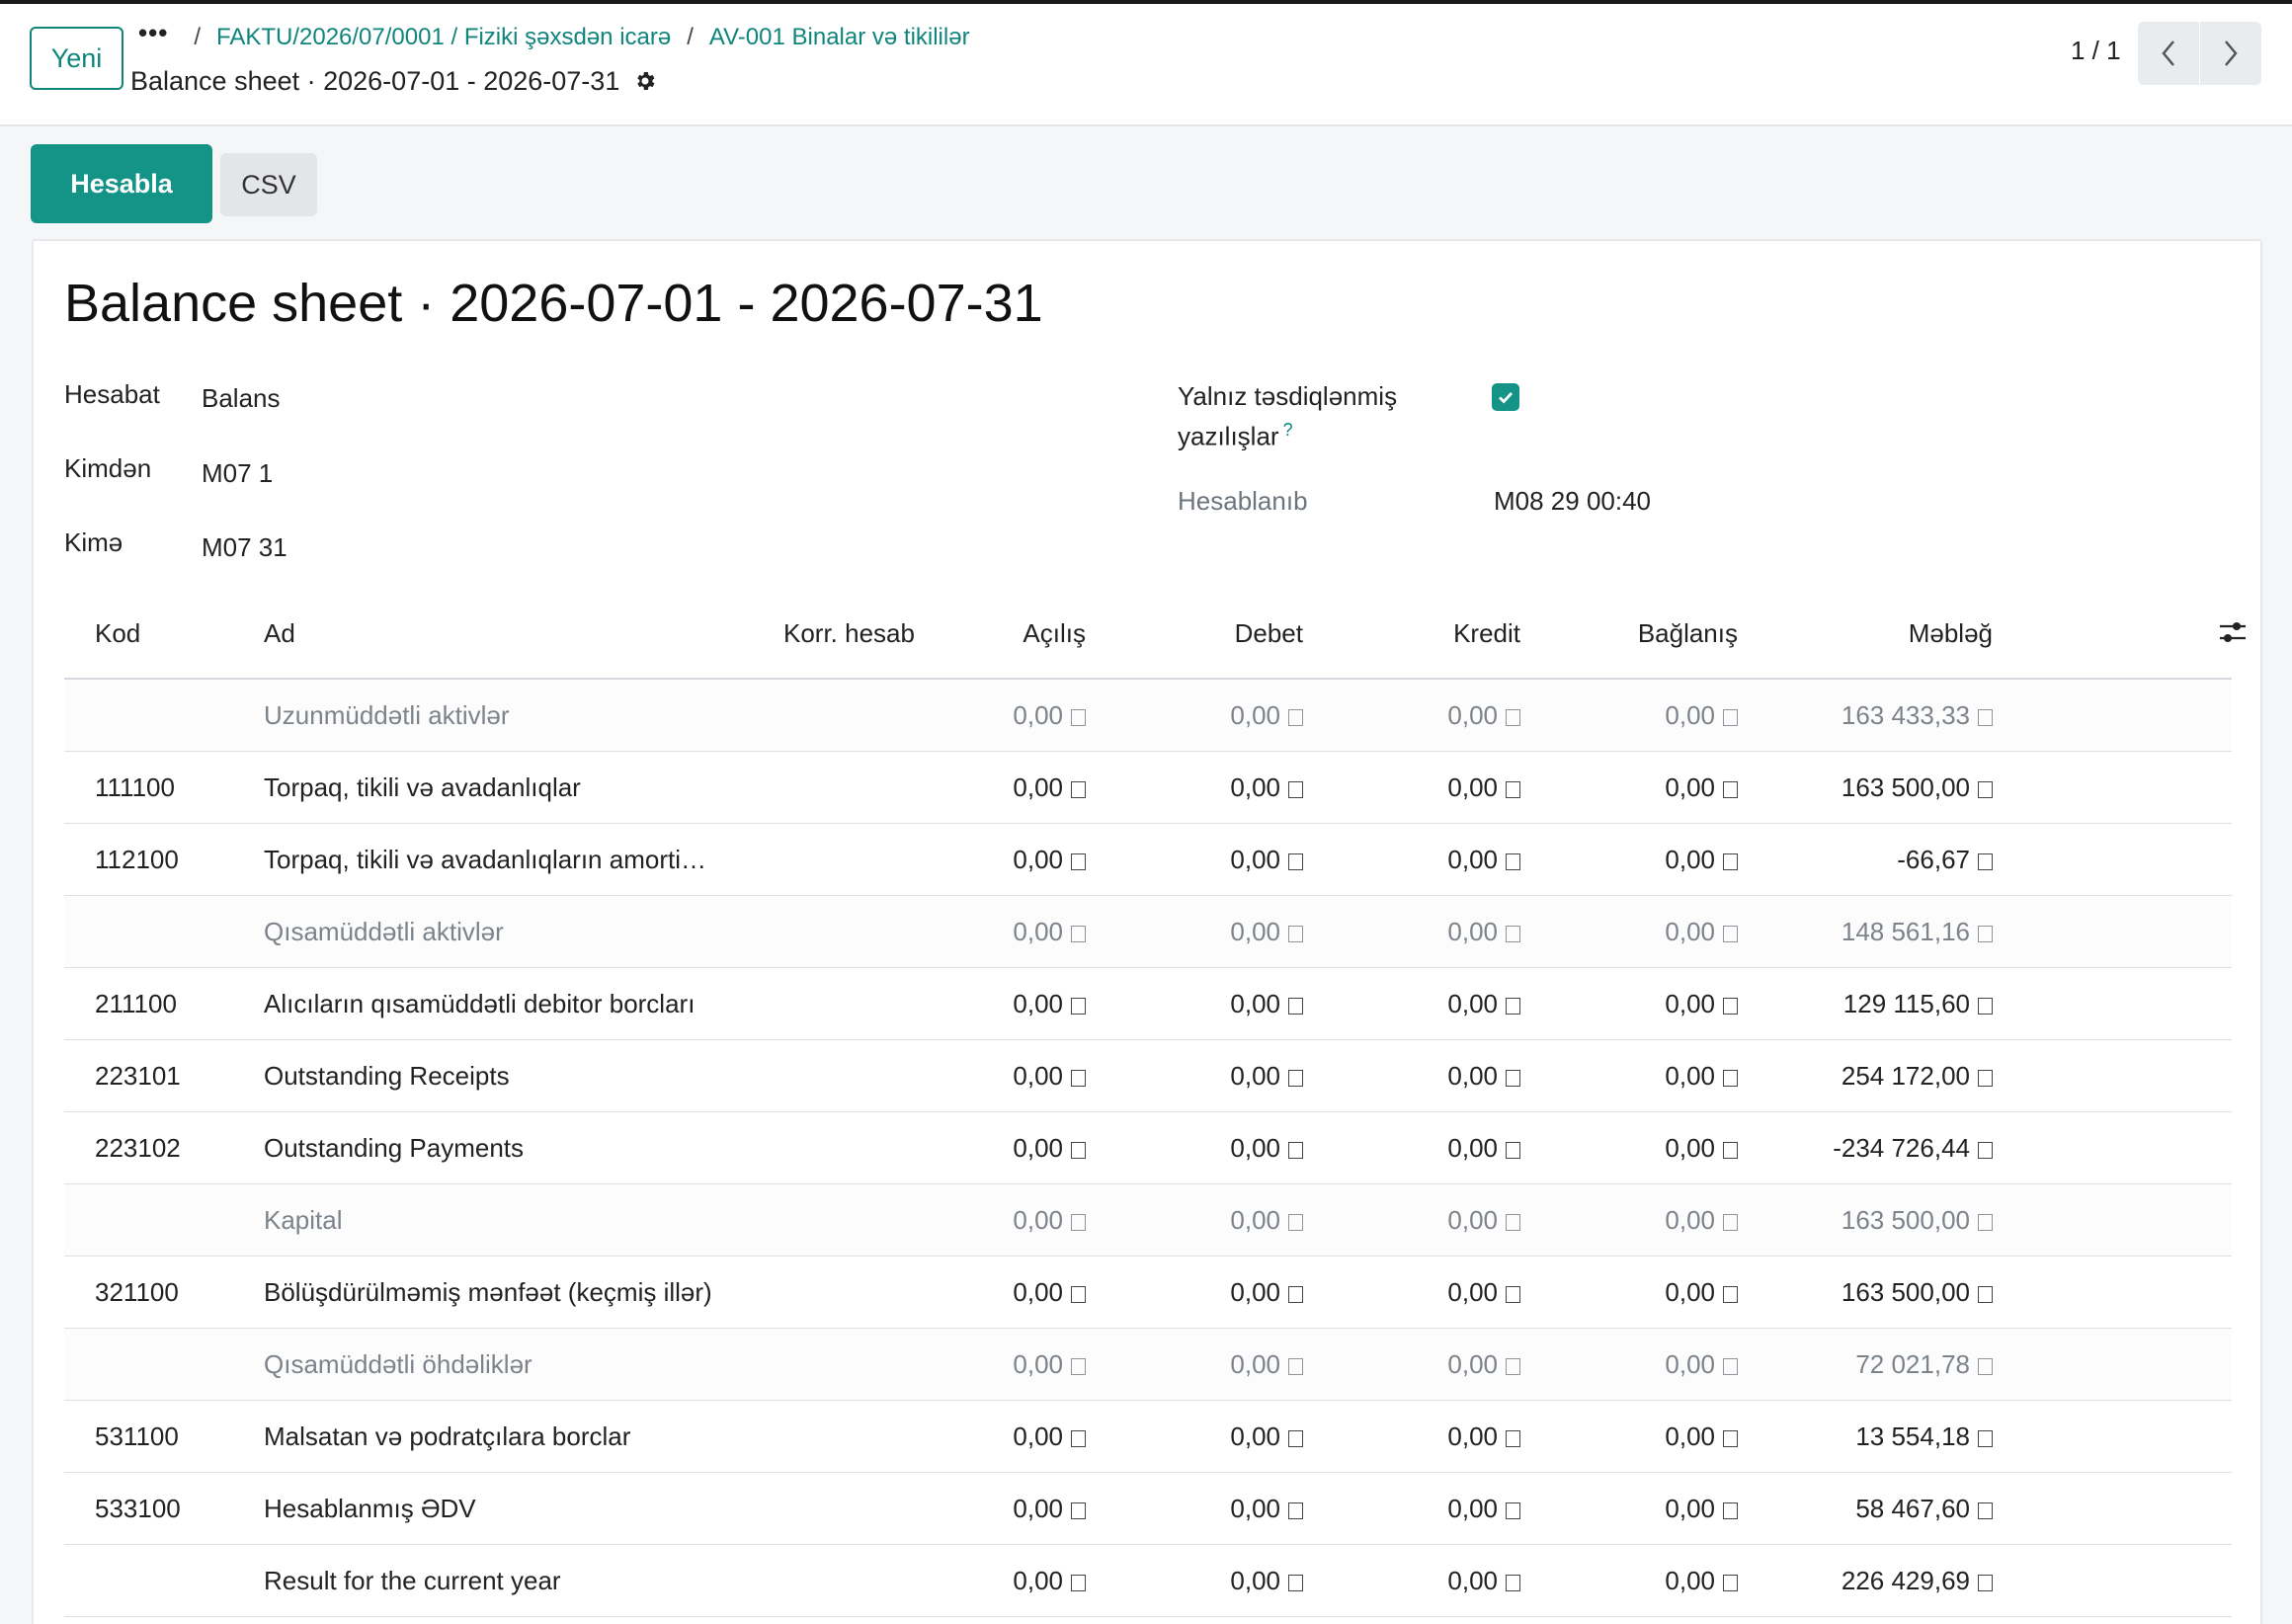 This screenshot has width=2292, height=1624. Describe the element at coordinates (269, 184) in the screenshot. I see `csv-button: CSV` at that location.